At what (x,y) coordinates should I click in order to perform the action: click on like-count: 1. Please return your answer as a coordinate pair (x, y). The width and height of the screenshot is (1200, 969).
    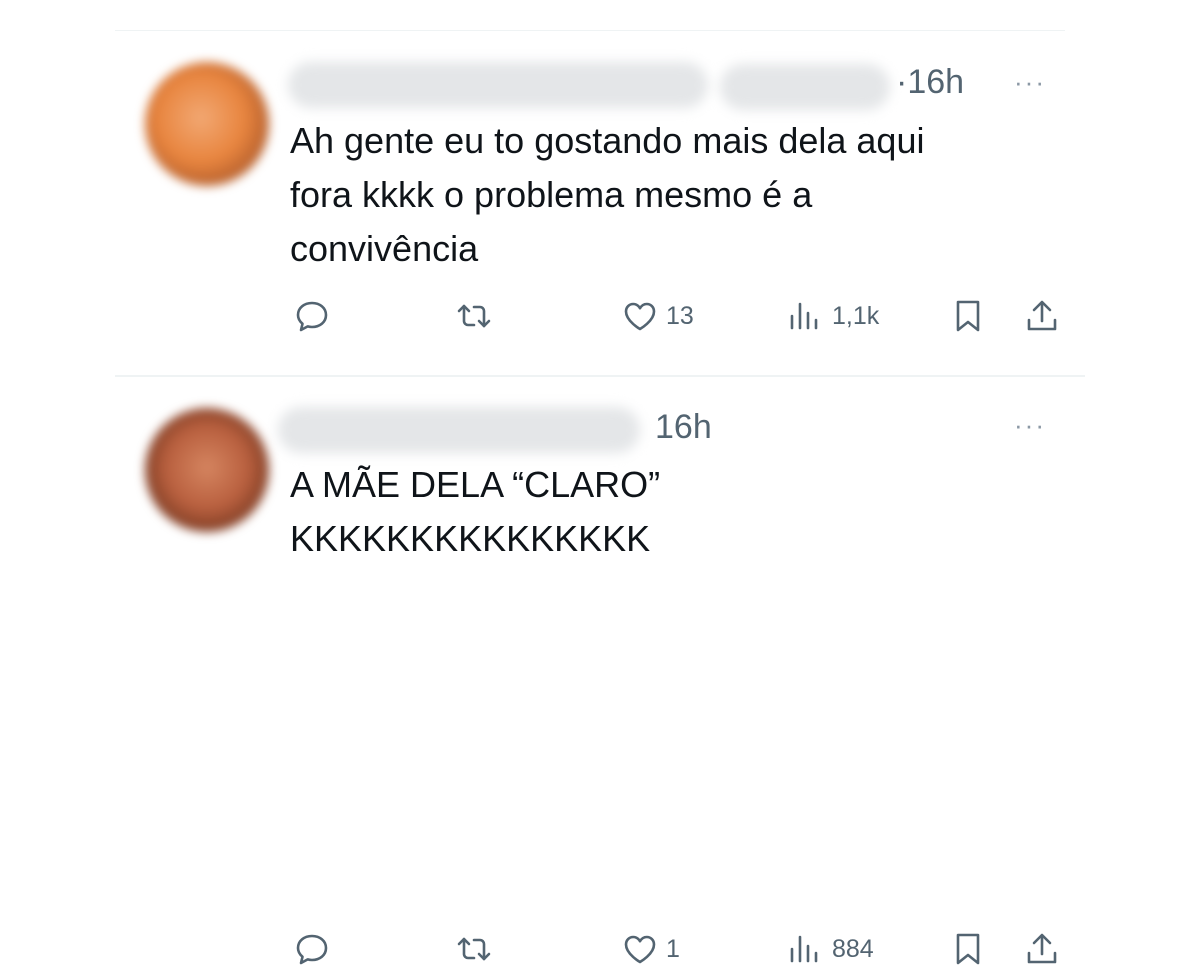
    Looking at the image, I should click on (673, 948).